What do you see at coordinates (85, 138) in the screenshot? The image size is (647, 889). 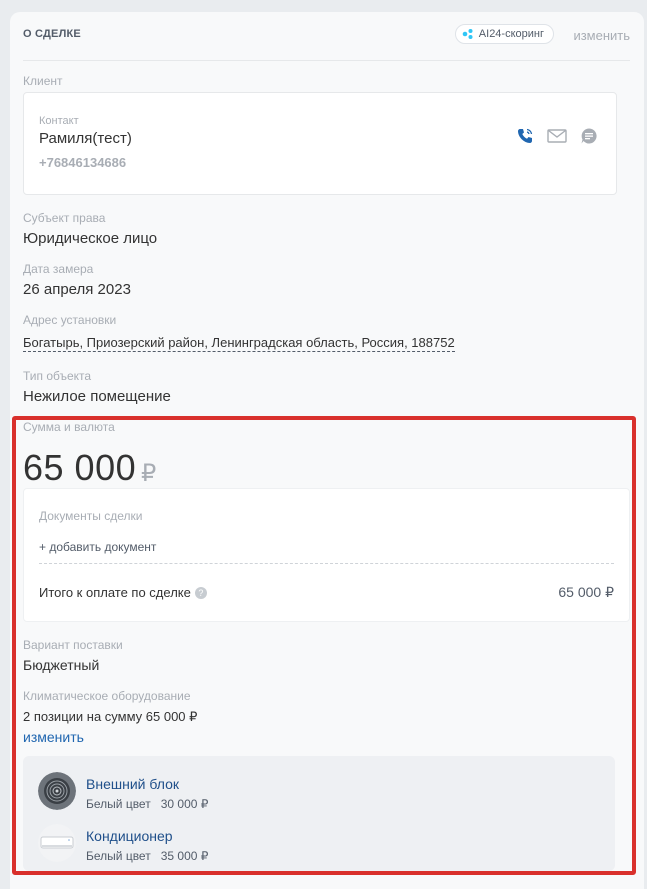 I see `contact-name: Рамиля(тест)` at bounding box center [85, 138].